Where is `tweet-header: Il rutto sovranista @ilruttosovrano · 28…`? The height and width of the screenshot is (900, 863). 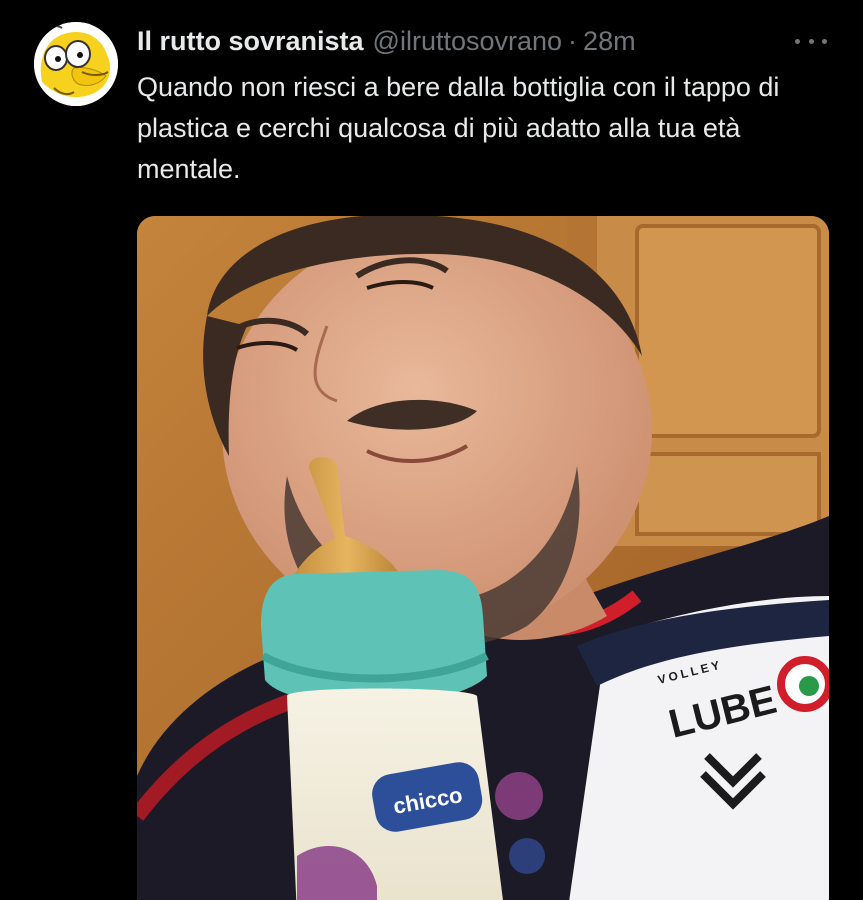
tweet-header: Il rutto sovranista @ilruttosovrano · 28… is located at coordinates (386, 41).